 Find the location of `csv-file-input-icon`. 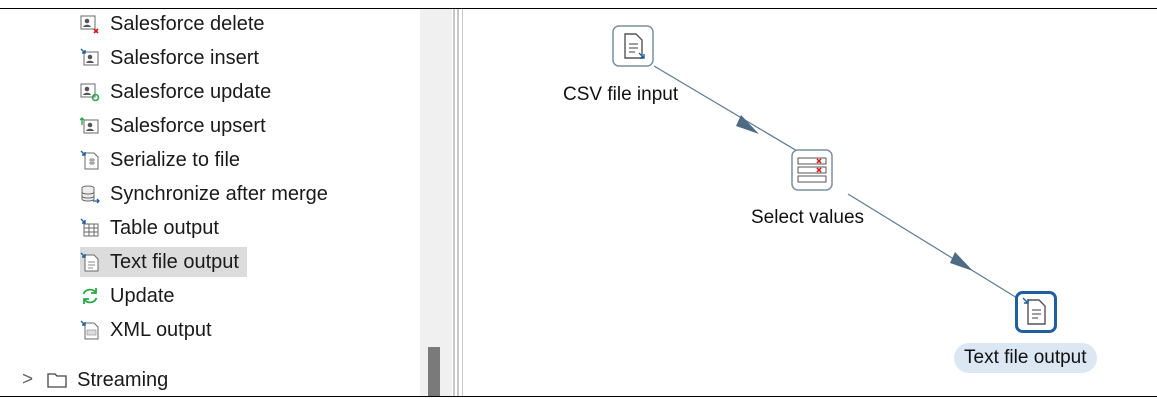

csv-file-input-icon is located at coordinates (633, 48).